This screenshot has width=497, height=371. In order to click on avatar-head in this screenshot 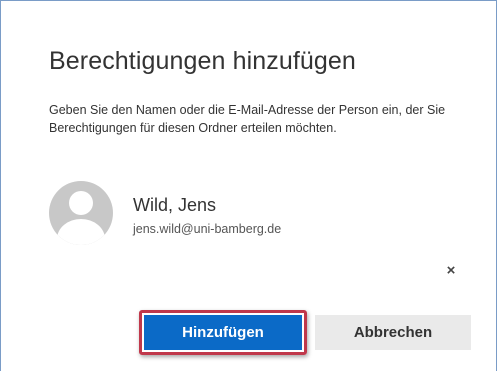, I will do `click(81, 203)`.